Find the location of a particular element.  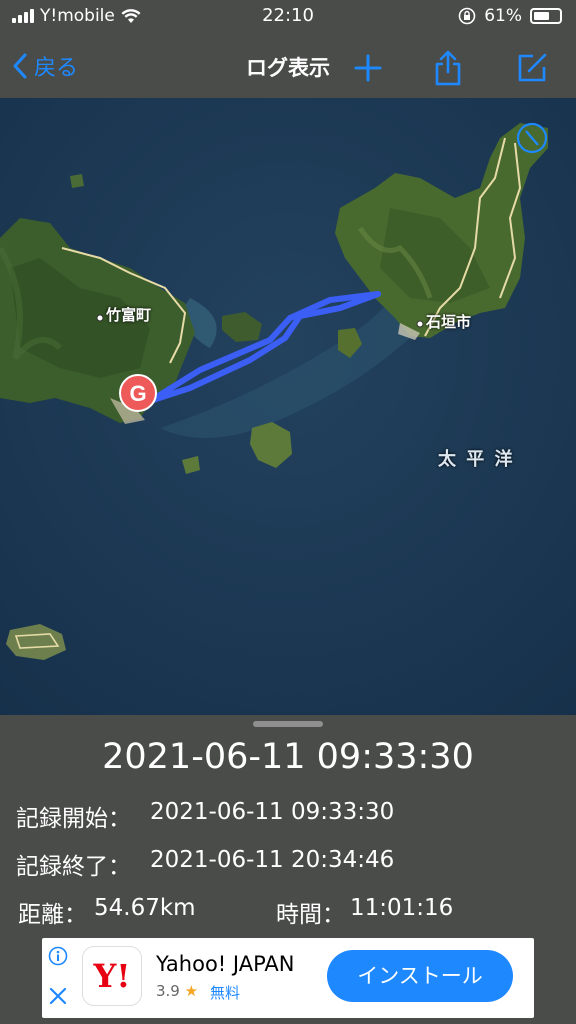

label-taketomi: 竹富町 is located at coordinates (129, 315).